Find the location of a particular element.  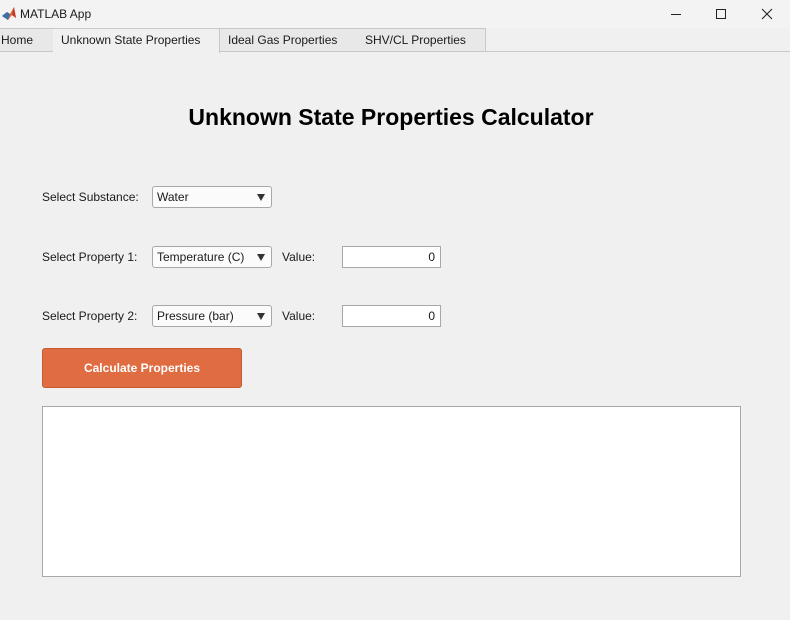

calculate-properties-button: Calculate Properties is located at coordinates (142, 368).